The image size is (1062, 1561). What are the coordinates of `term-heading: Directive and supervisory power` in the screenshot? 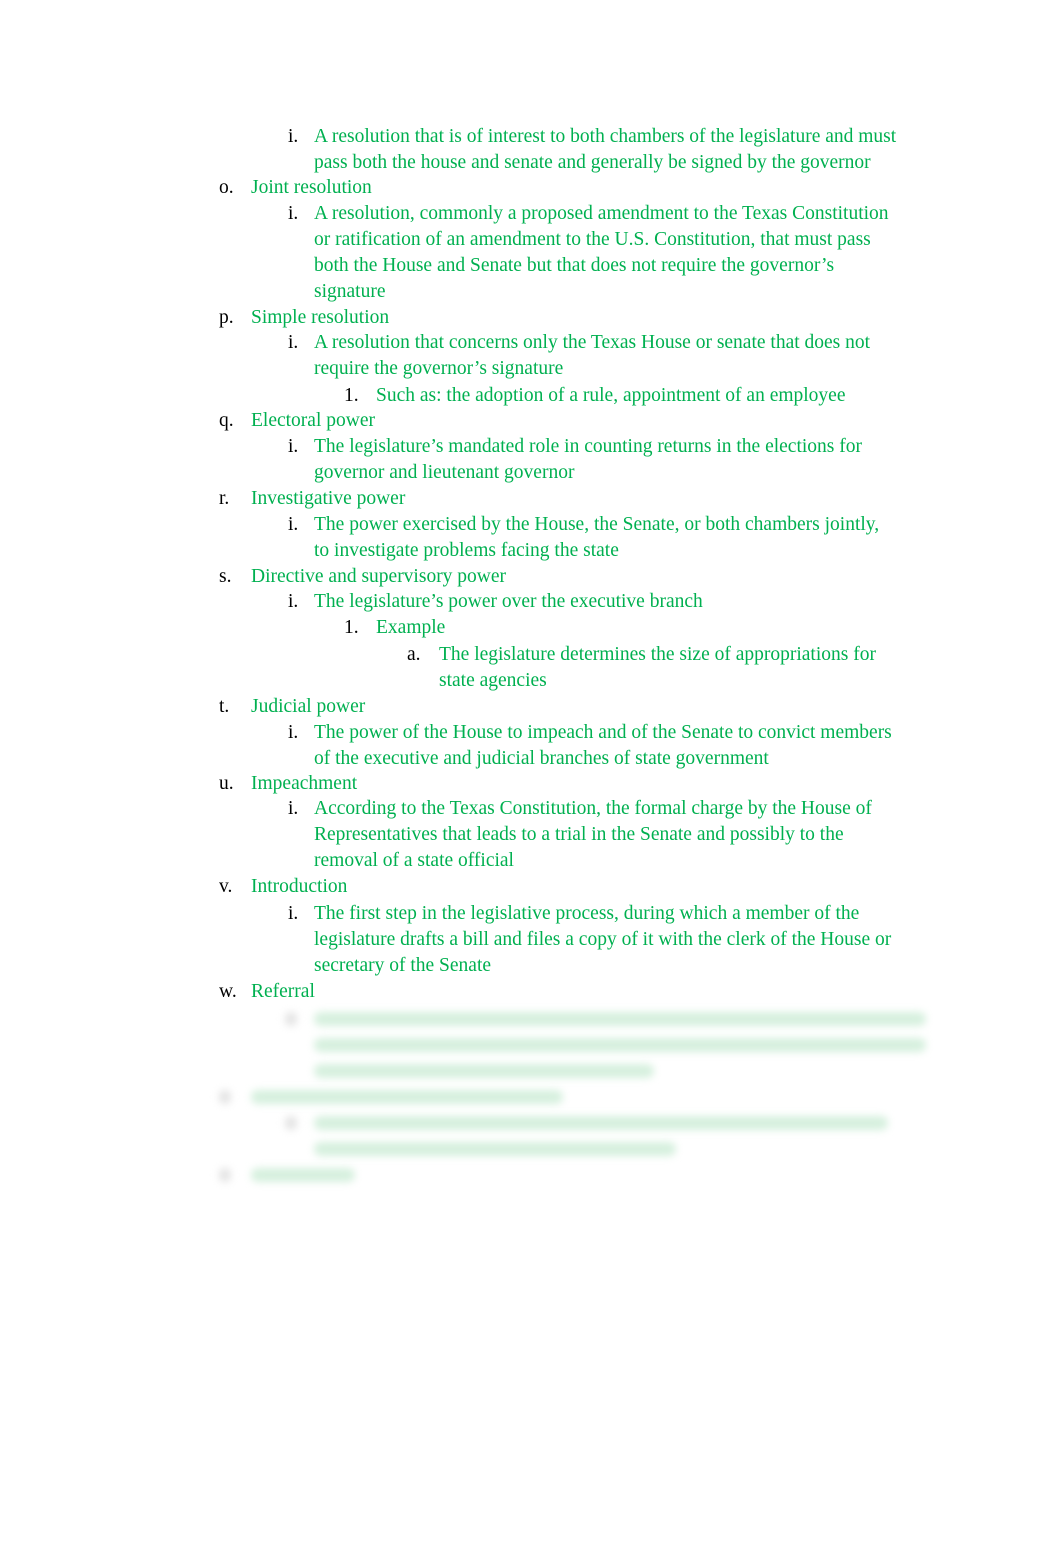 It's located at (379, 576).